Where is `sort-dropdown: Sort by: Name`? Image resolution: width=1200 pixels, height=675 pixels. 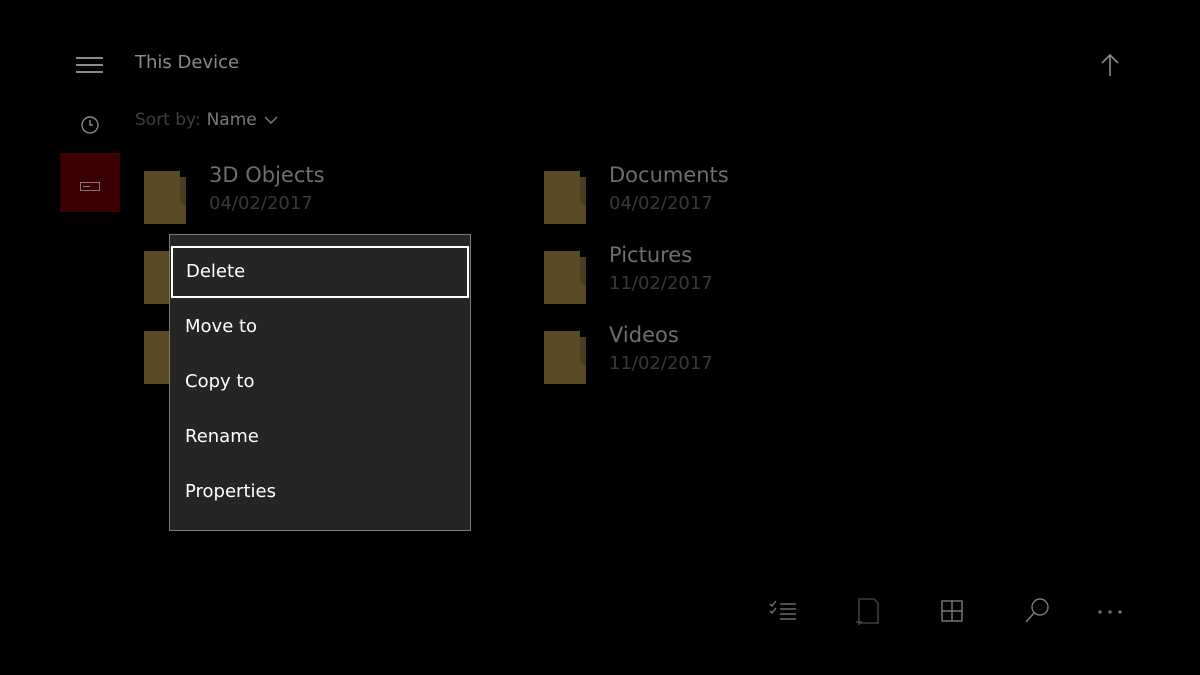 sort-dropdown: Sort by: Name is located at coordinates (207, 120).